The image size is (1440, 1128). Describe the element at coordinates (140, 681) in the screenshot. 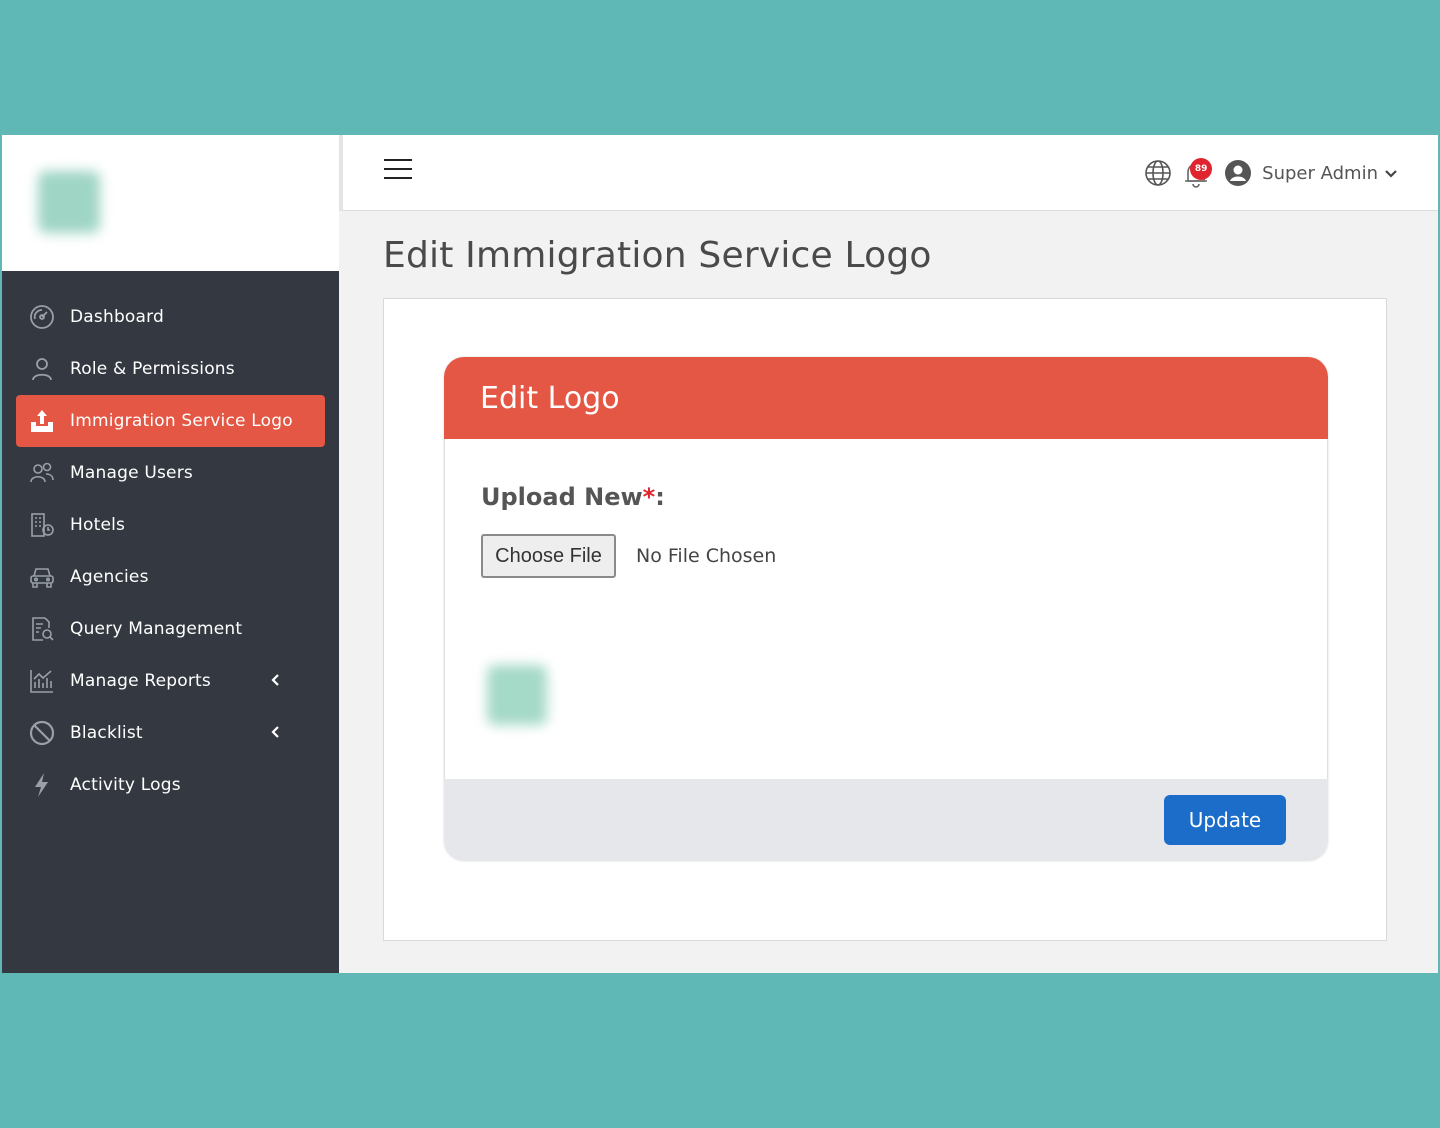

I see `sidebar-item-label: Manage Reports` at that location.